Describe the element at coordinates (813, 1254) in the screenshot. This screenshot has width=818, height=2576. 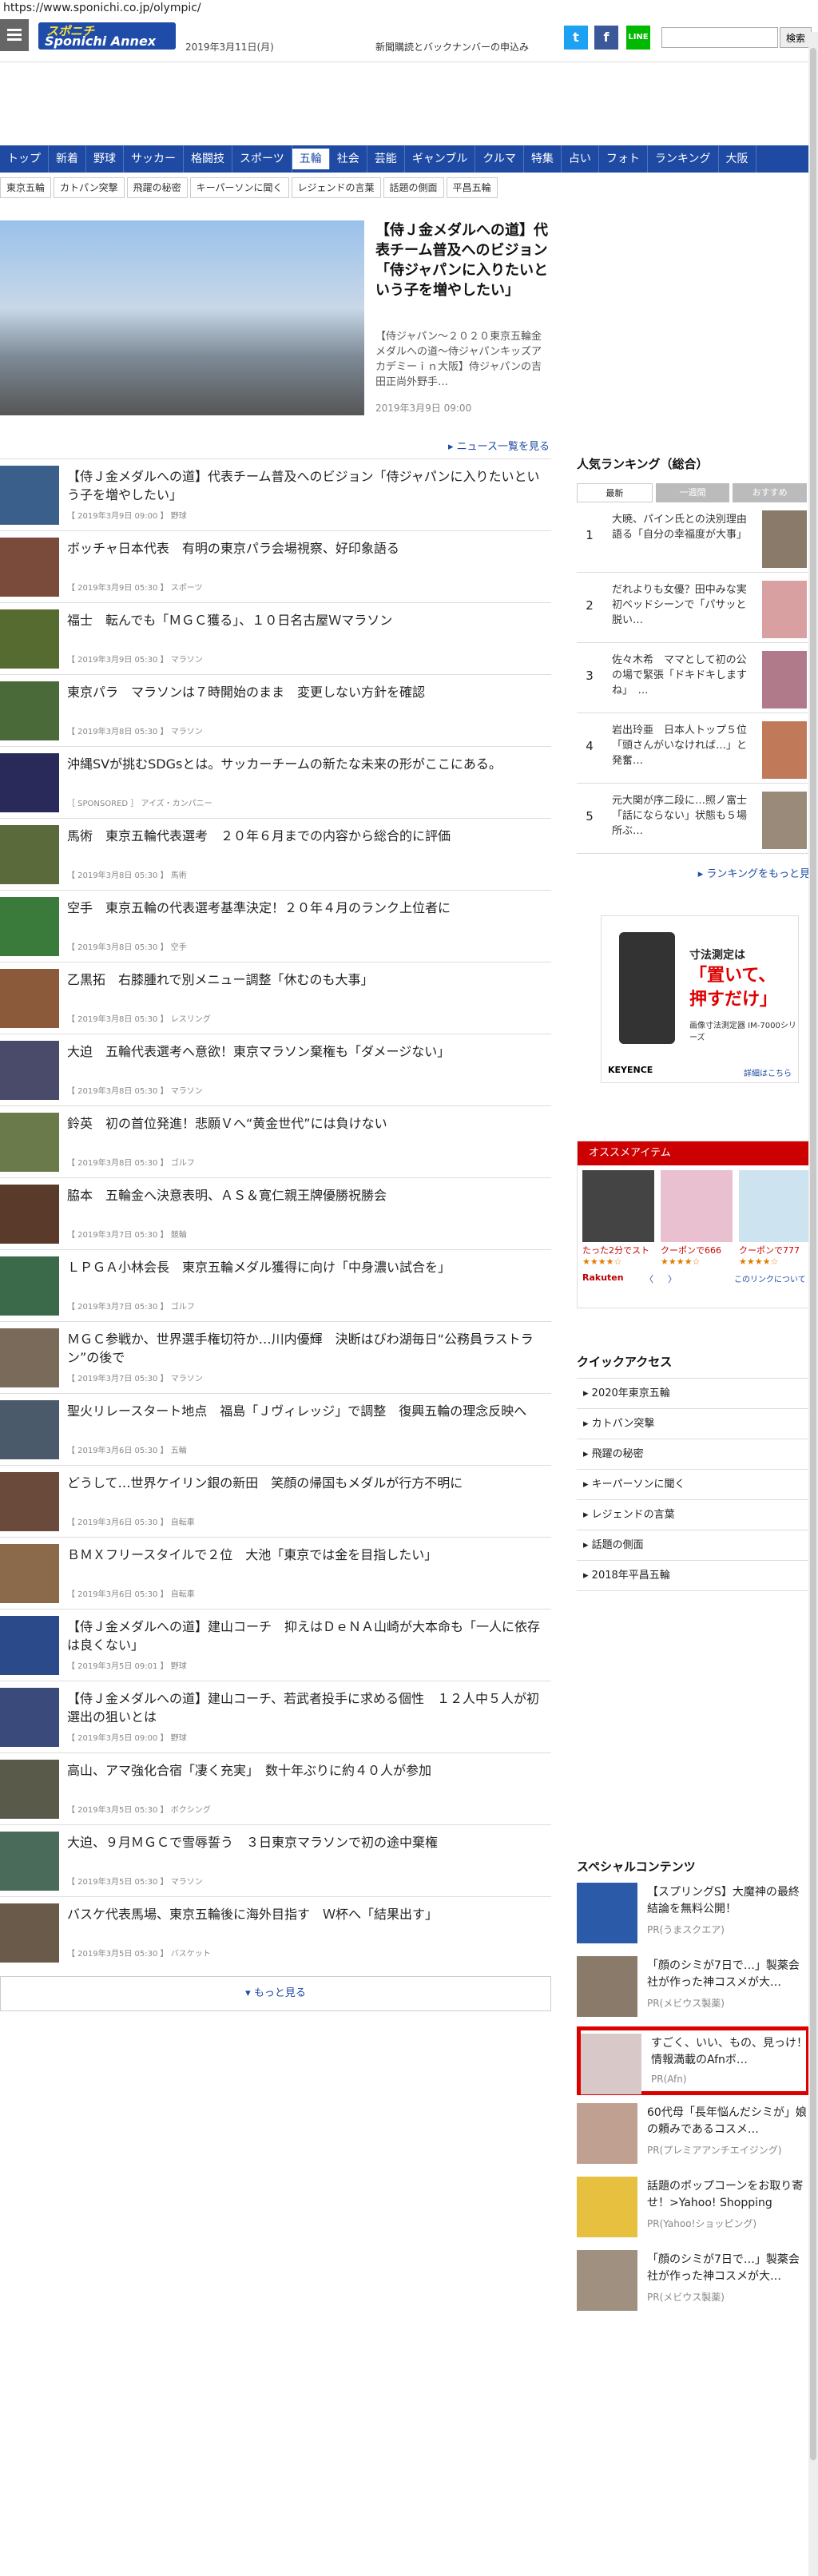
I see `scrollbar-thumb` at that location.